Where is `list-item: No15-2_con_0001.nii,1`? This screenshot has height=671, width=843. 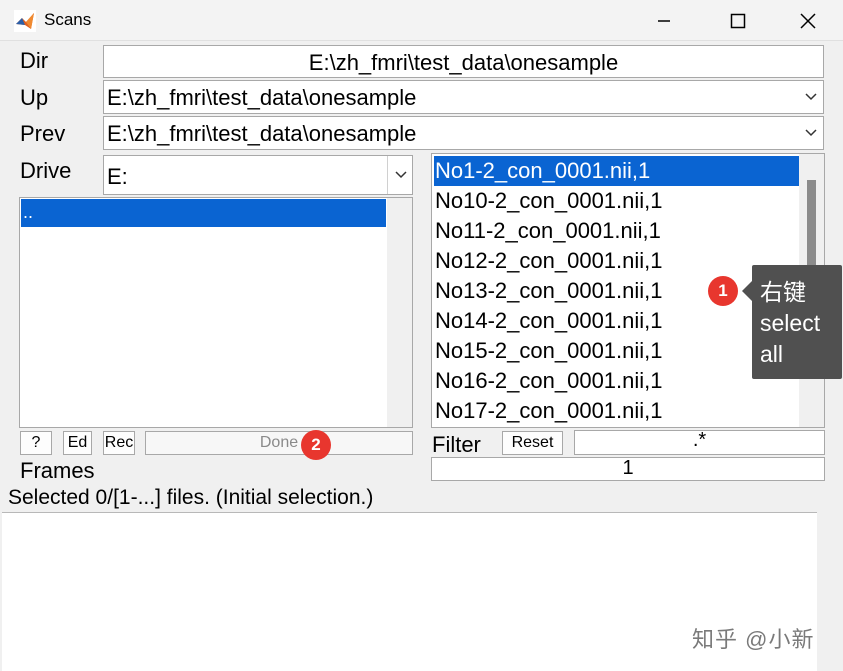 list-item: No15-2_con_0001.nii,1 is located at coordinates (617, 351).